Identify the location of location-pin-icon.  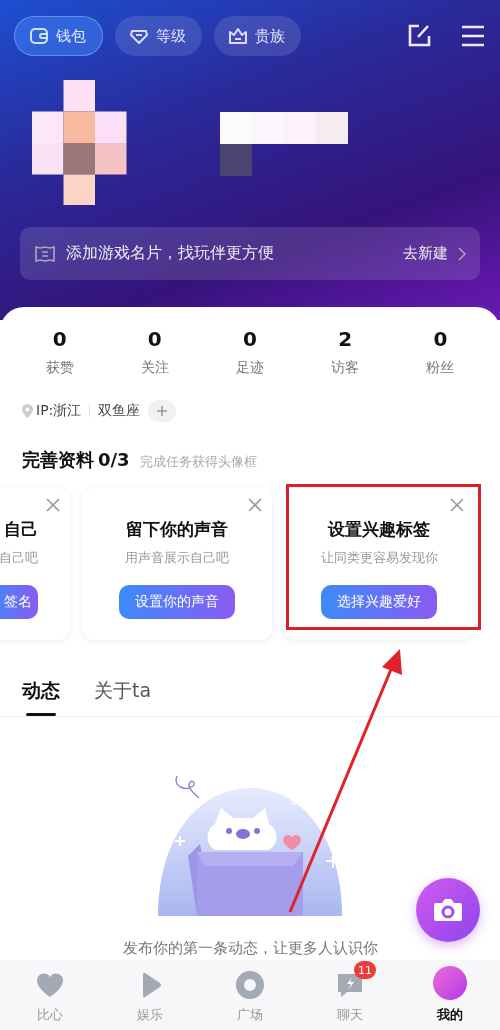
(27, 411).